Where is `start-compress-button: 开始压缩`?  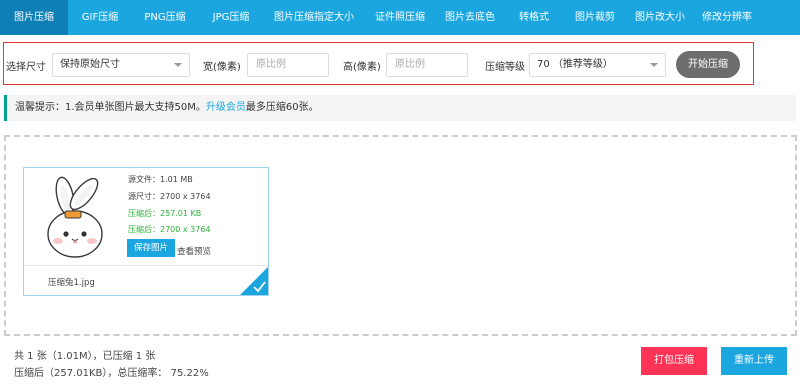
start-compress-button: 开始压缩 is located at coordinates (708, 64).